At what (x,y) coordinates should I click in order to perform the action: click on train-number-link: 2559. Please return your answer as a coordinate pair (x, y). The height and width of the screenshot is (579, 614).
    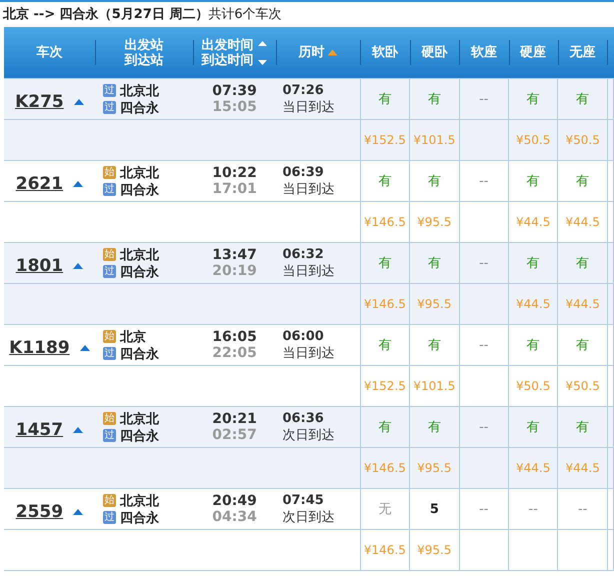
    Looking at the image, I should click on (40, 512).